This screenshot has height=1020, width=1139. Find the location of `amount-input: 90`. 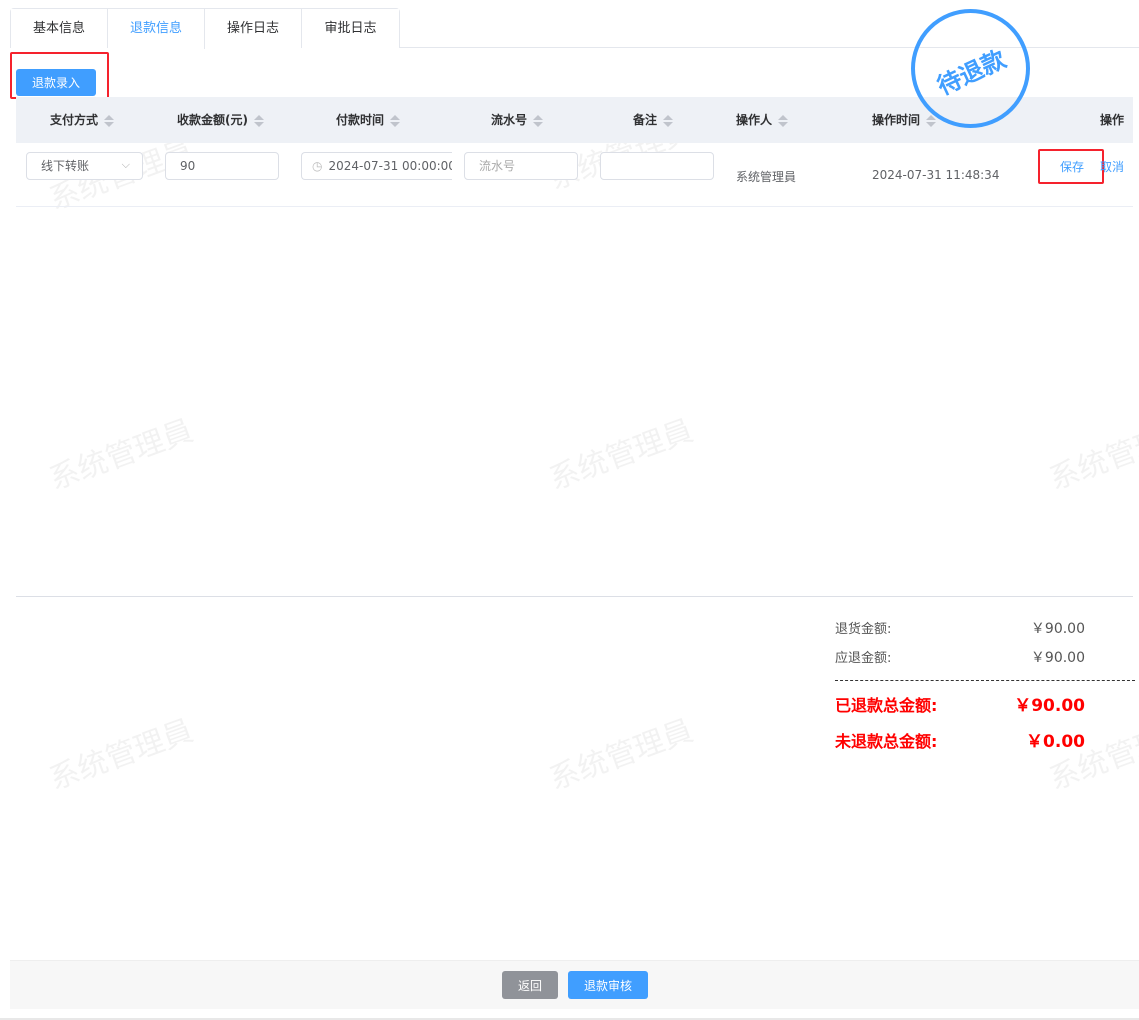

amount-input: 90 is located at coordinates (222, 166).